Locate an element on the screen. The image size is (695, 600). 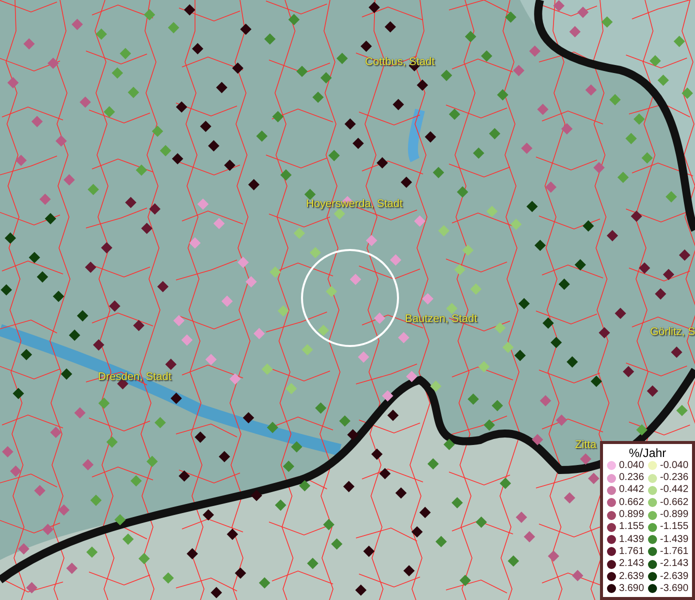
legend-value: 0.040 is located at coordinates (631, 465).